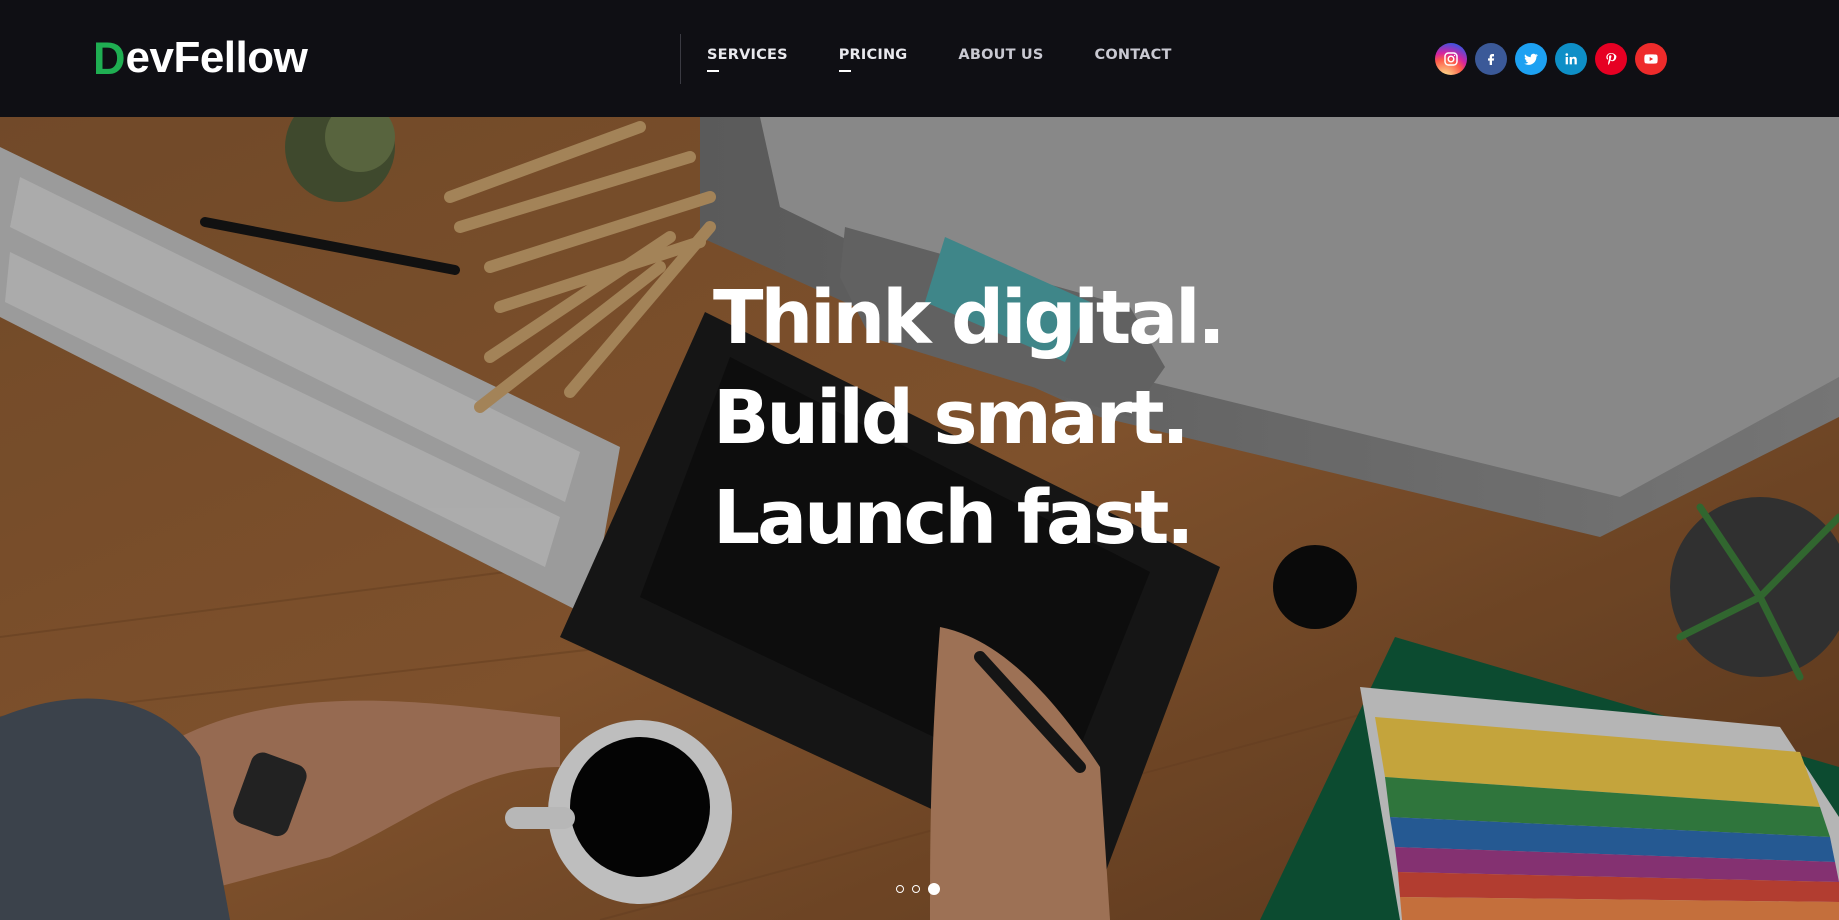 The image size is (1839, 920). Describe the element at coordinates (953, 518) in the screenshot. I see `headline-line-3: Launch fast.` at that location.